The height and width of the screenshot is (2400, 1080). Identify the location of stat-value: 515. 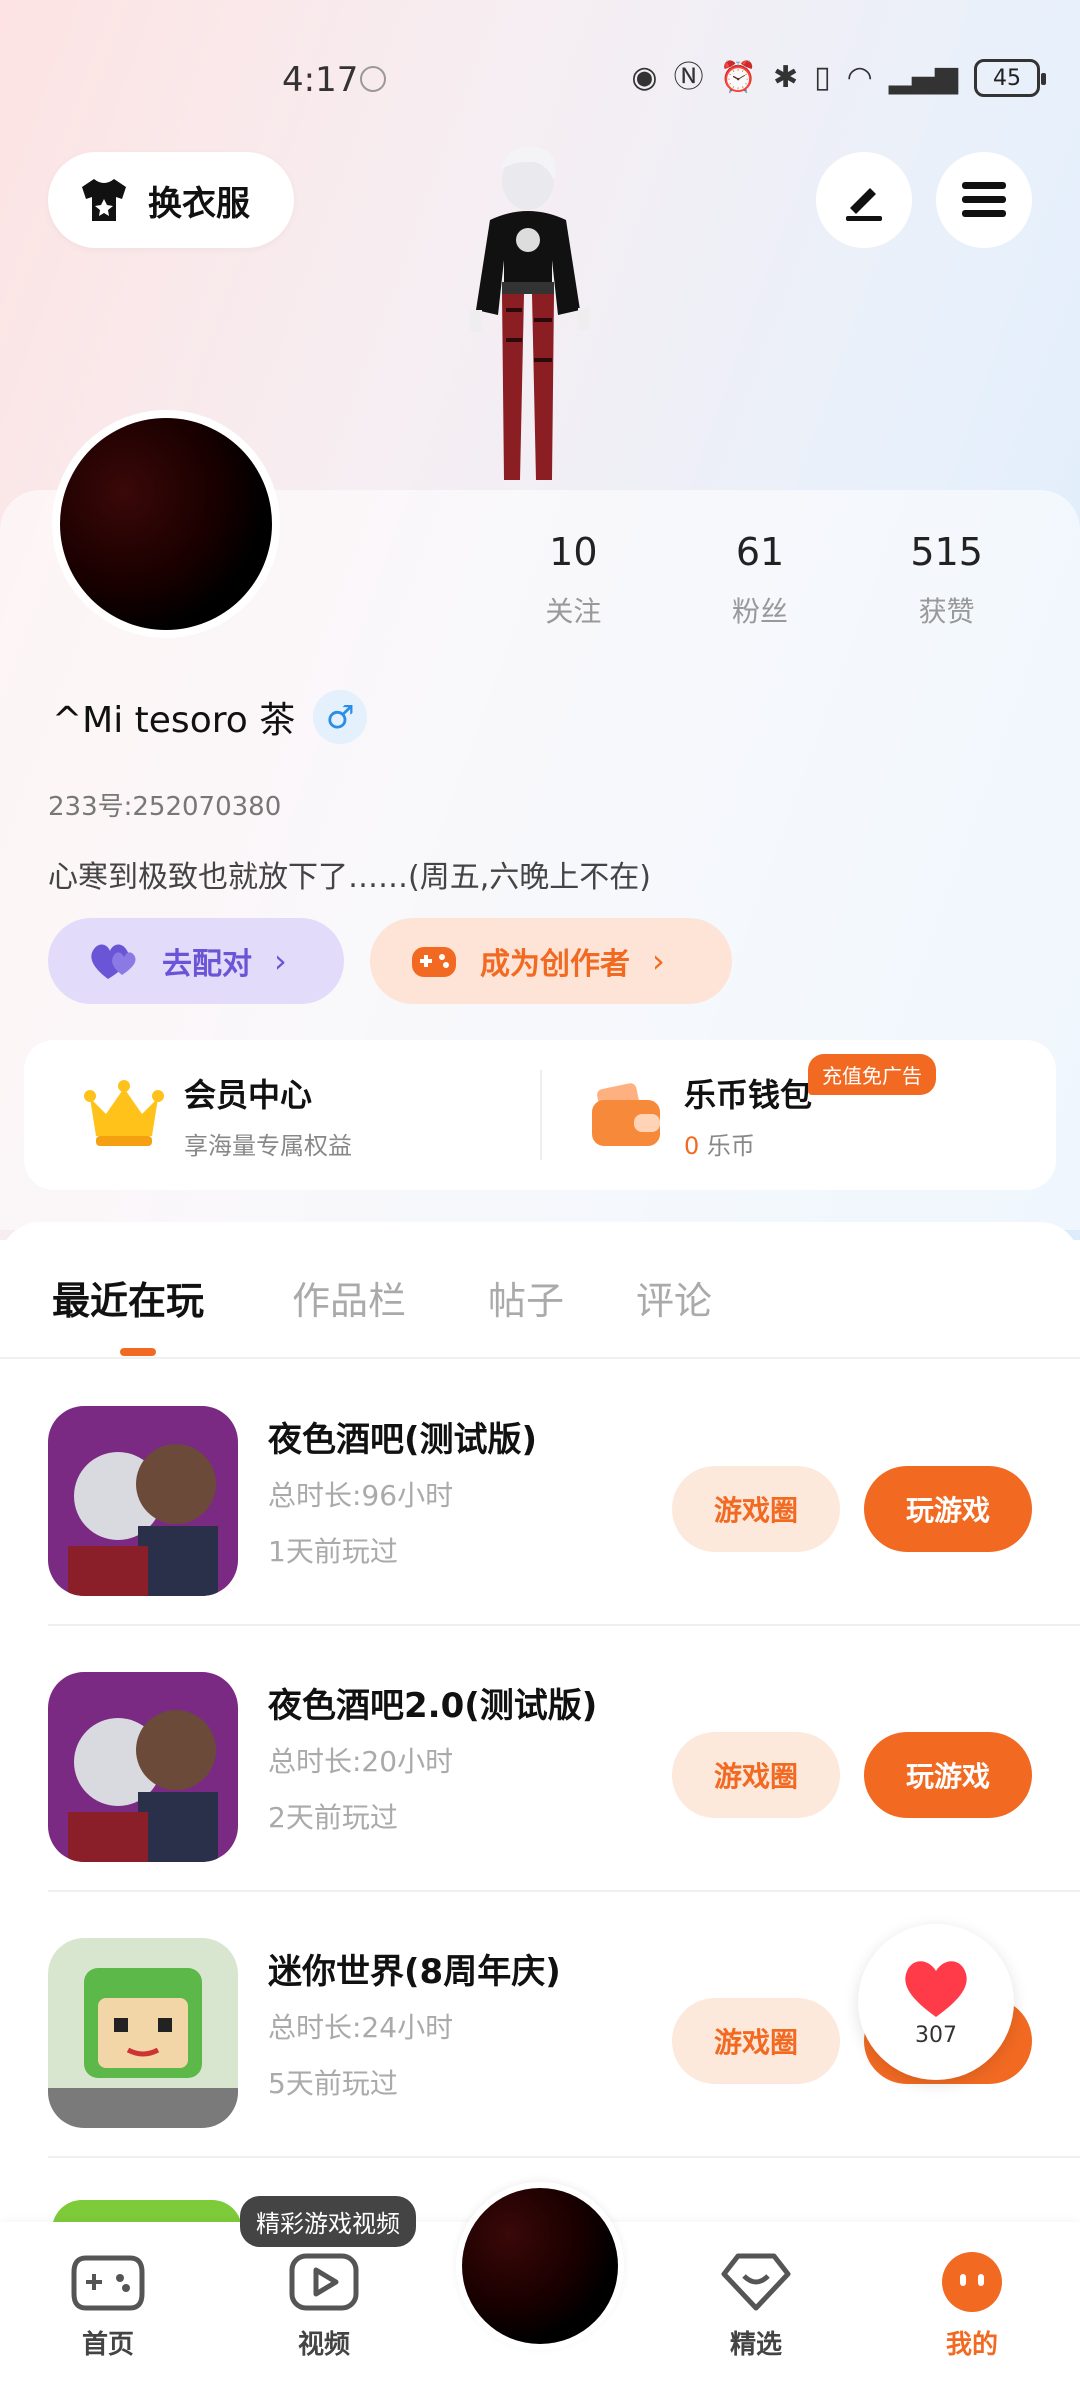
(946, 552).